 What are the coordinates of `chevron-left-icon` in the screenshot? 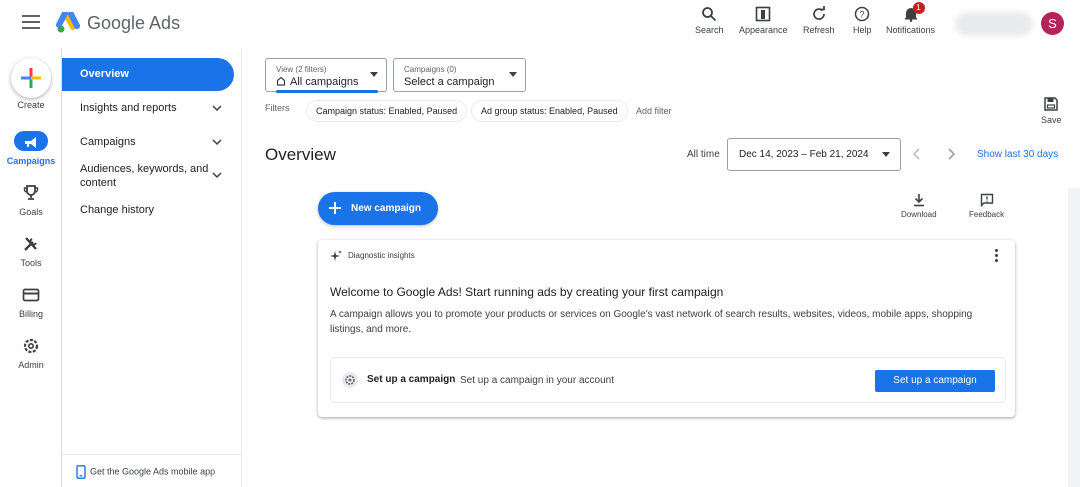 It's located at (917, 154).